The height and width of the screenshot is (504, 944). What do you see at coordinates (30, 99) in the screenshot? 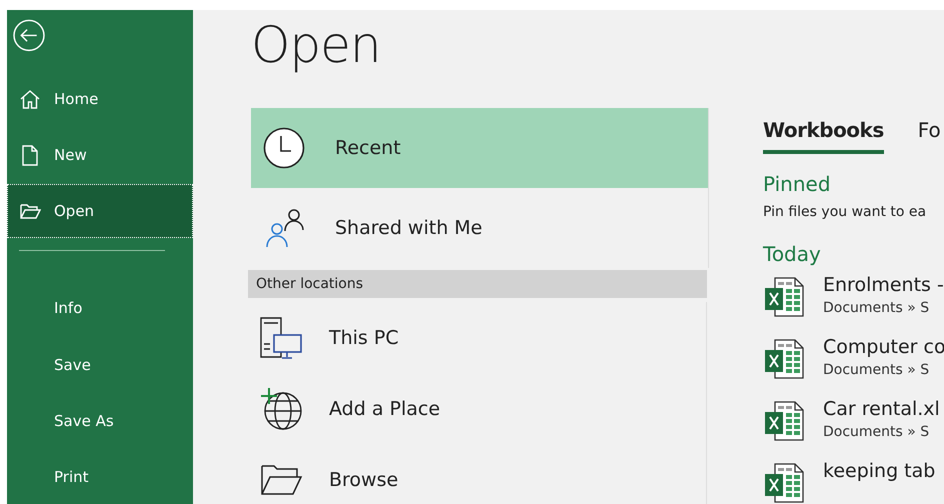
I see `home-icon` at bounding box center [30, 99].